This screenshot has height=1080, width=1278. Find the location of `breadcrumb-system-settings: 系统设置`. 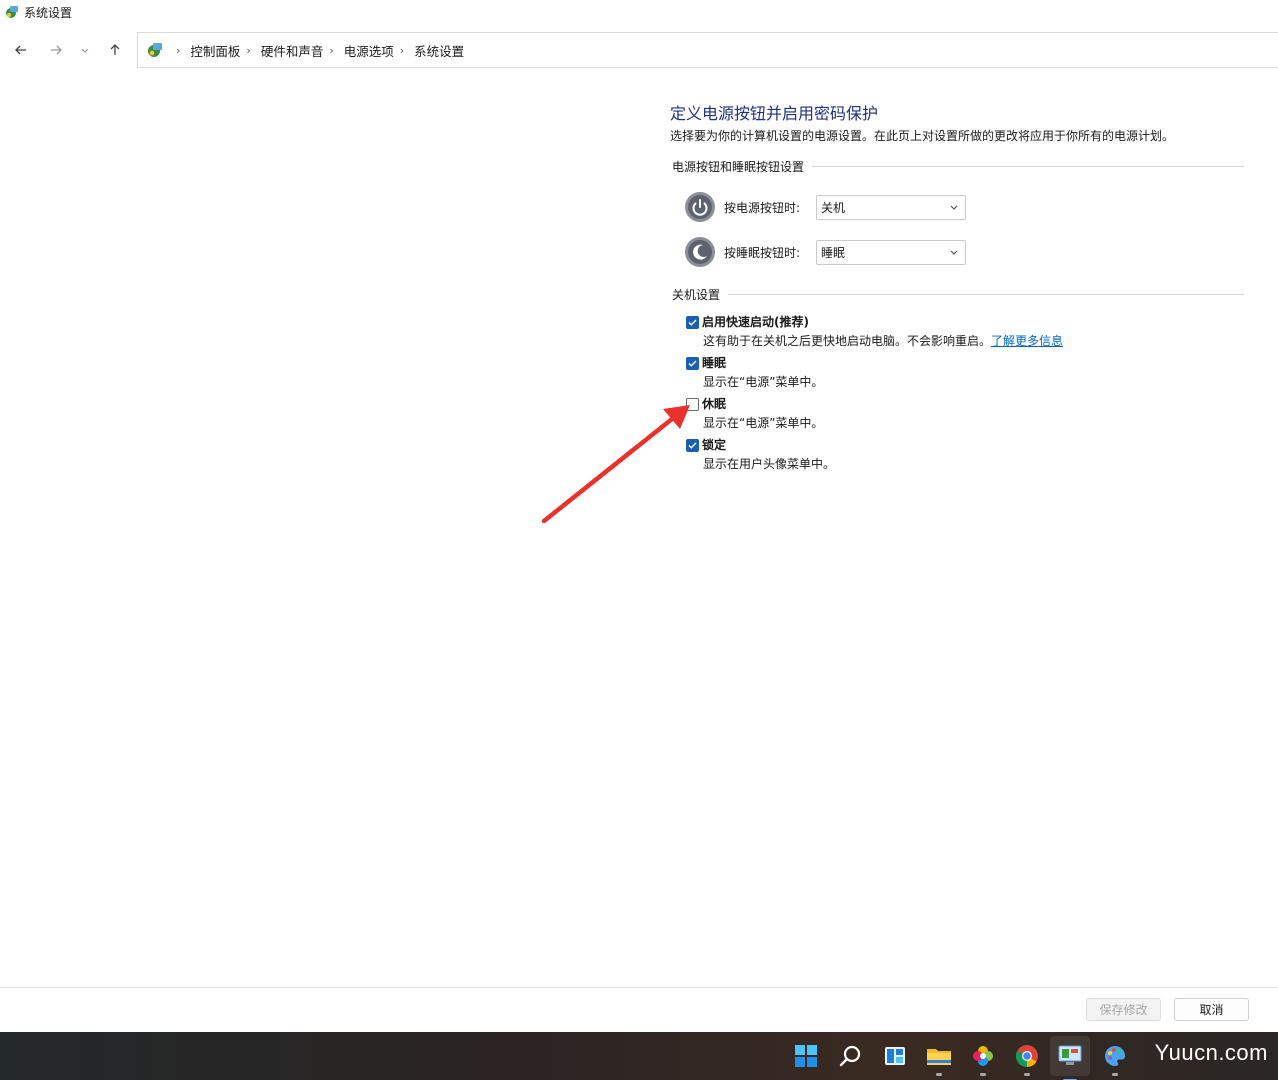

breadcrumb-system-settings: 系统设置 is located at coordinates (439, 50).